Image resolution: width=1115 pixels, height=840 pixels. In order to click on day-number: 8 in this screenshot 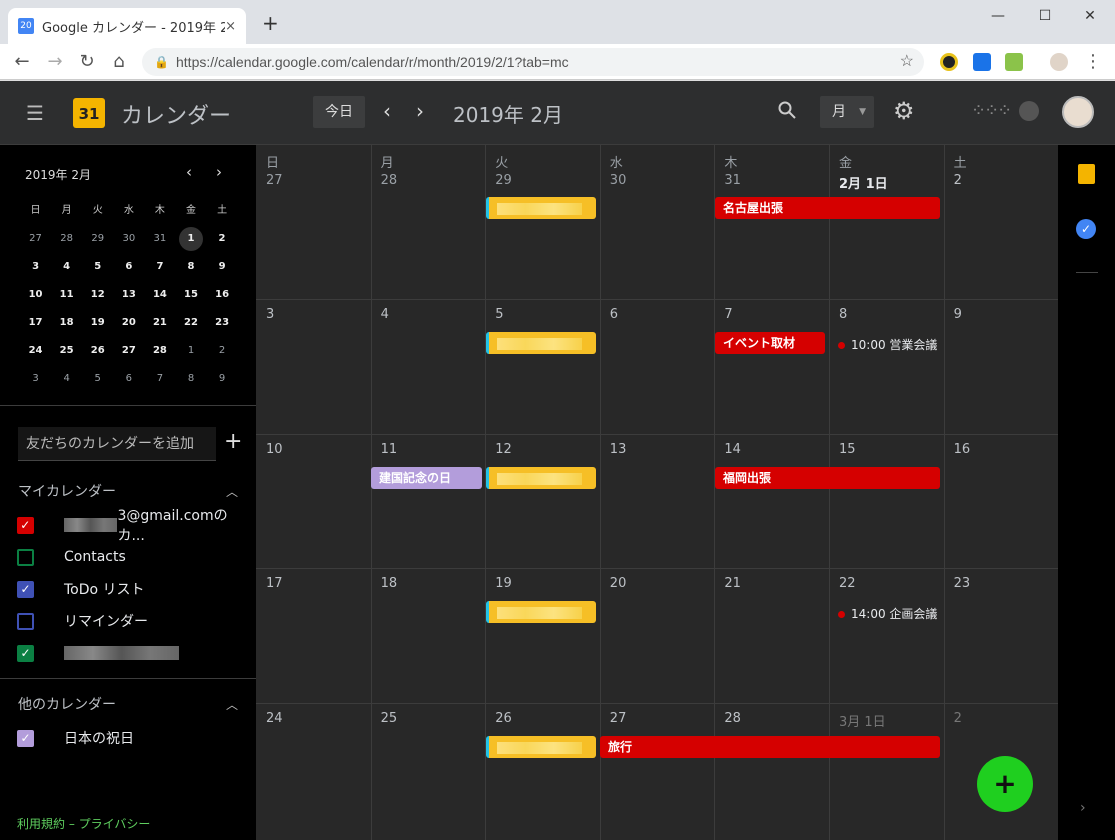, I will do `click(843, 314)`.